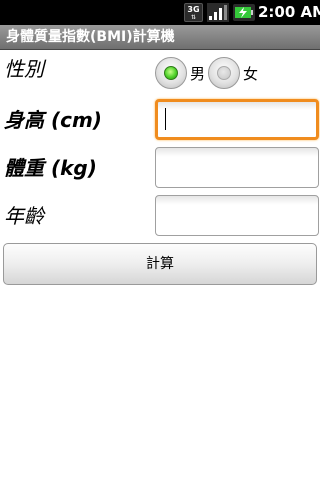  What do you see at coordinates (24, 216) in the screenshot?
I see `age-label: 年齡` at bounding box center [24, 216].